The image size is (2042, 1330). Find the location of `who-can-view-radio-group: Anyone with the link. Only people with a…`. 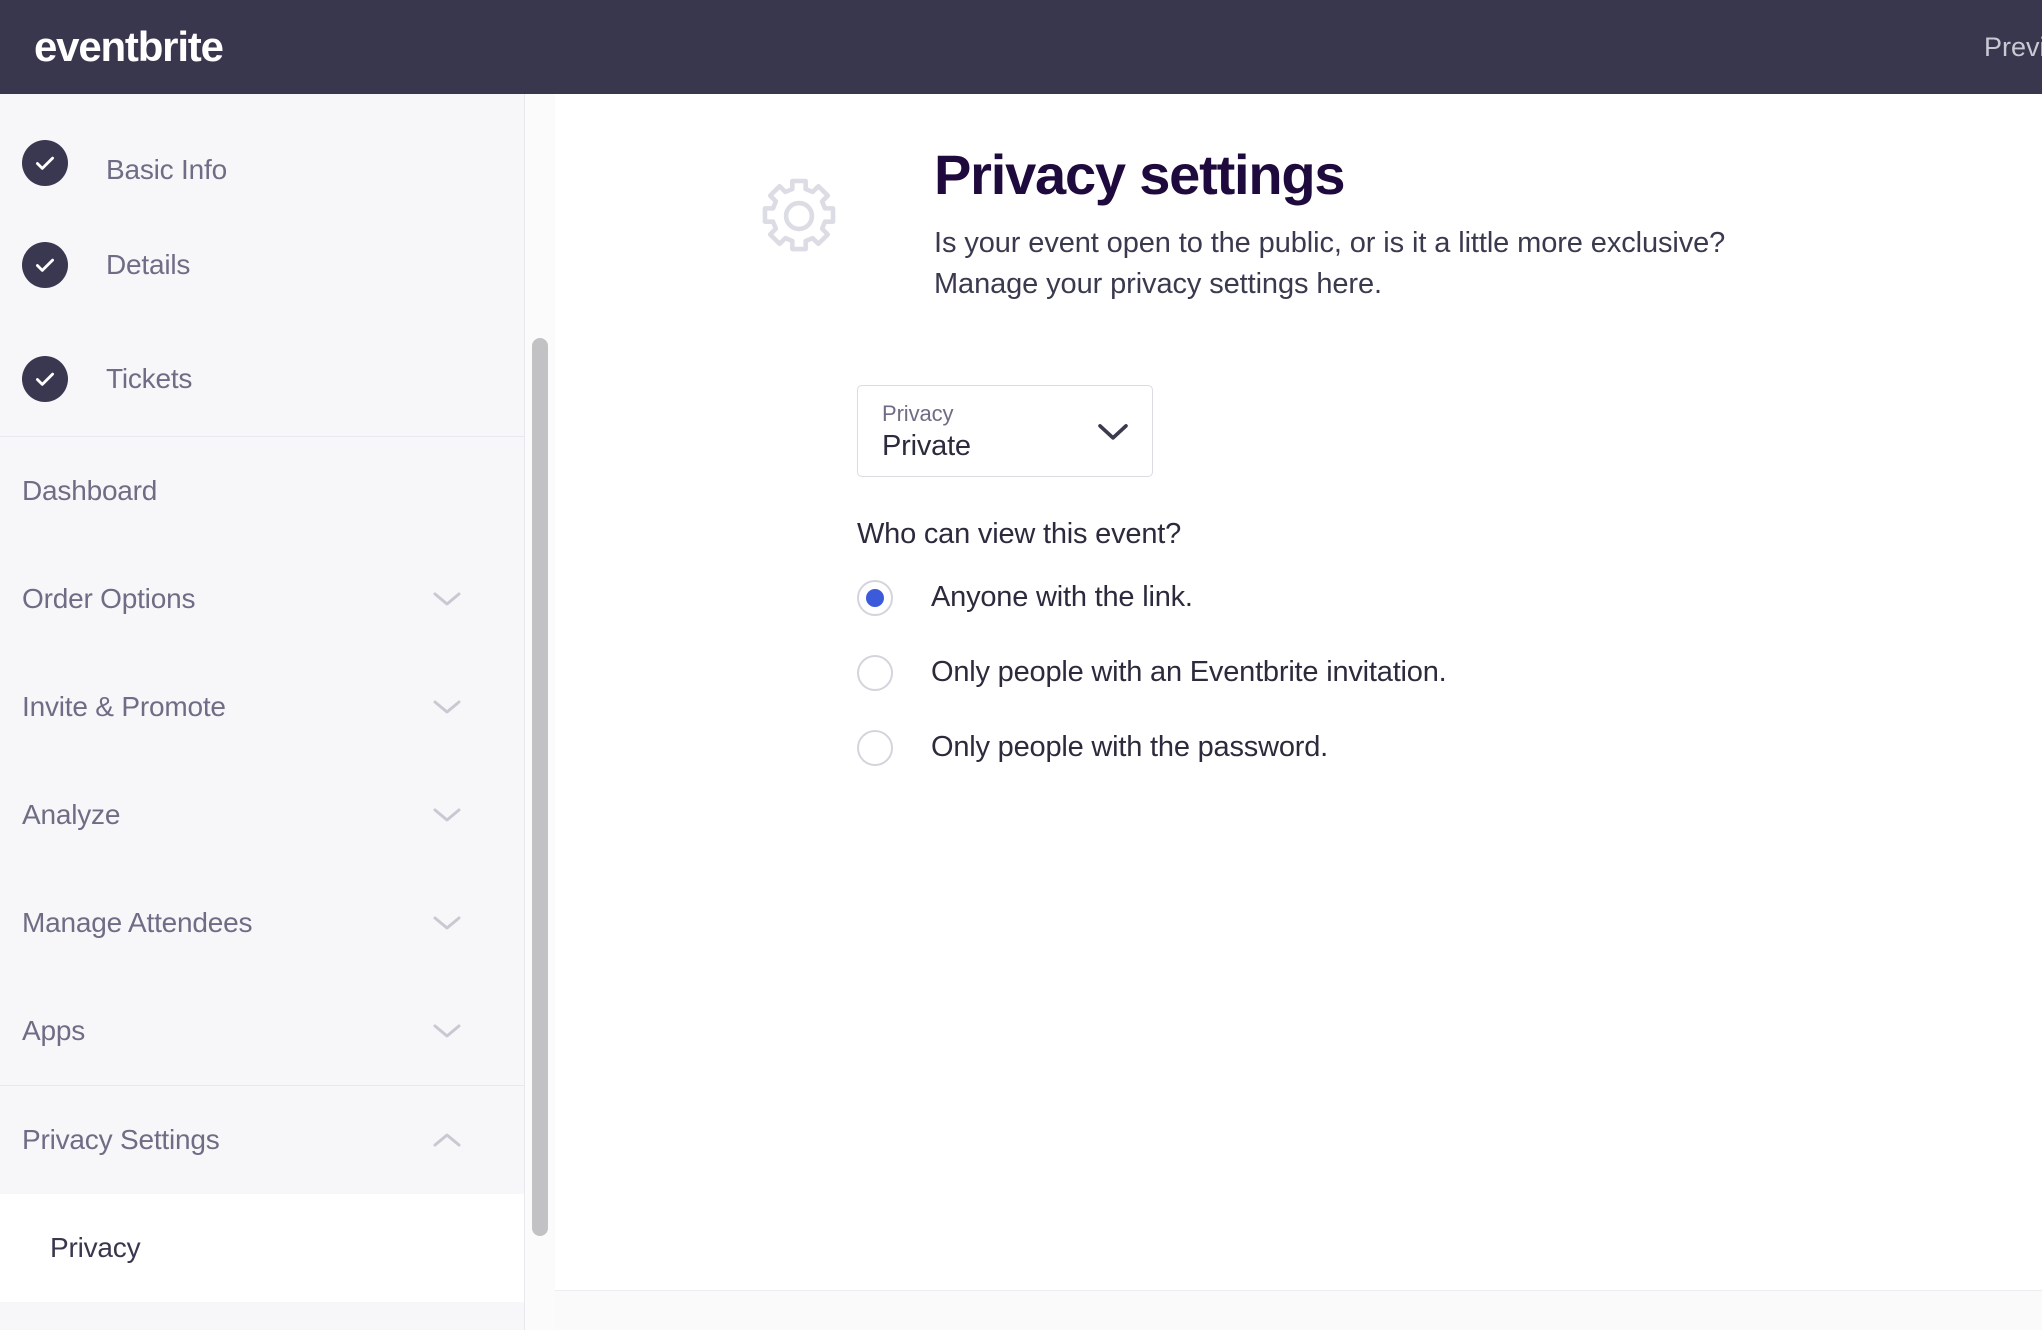

who-can-view-radio-group: Anyone with the link. Only people with a… is located at coordinates (1449, 673).